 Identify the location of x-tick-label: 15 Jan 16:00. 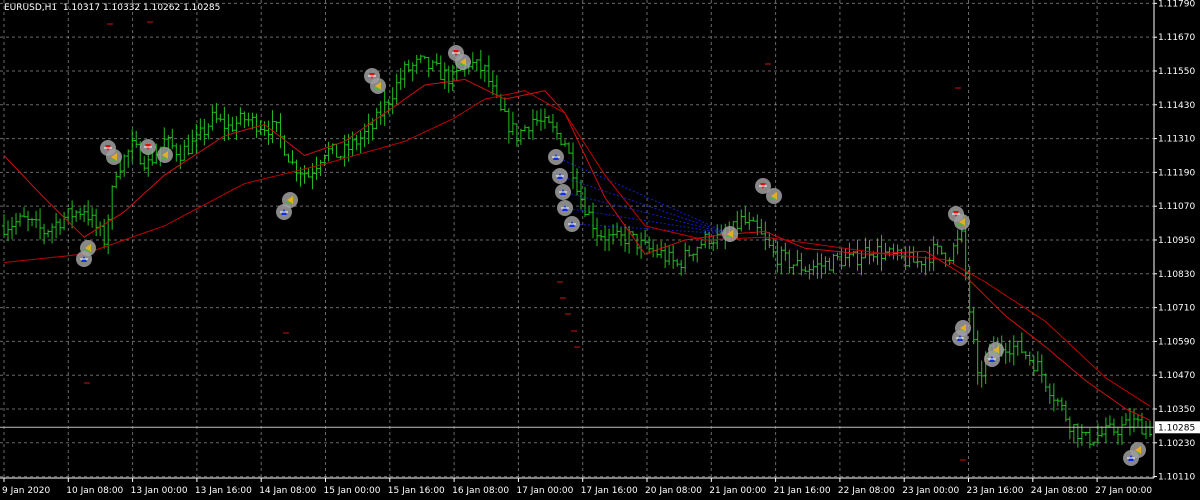
(416, 491).